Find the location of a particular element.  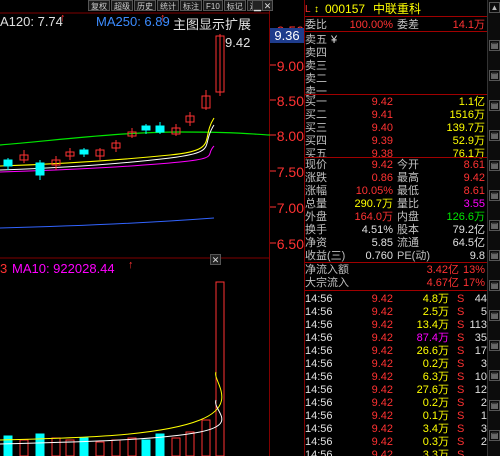

ask-row: 卖三 is located at coordinates (396, 66).